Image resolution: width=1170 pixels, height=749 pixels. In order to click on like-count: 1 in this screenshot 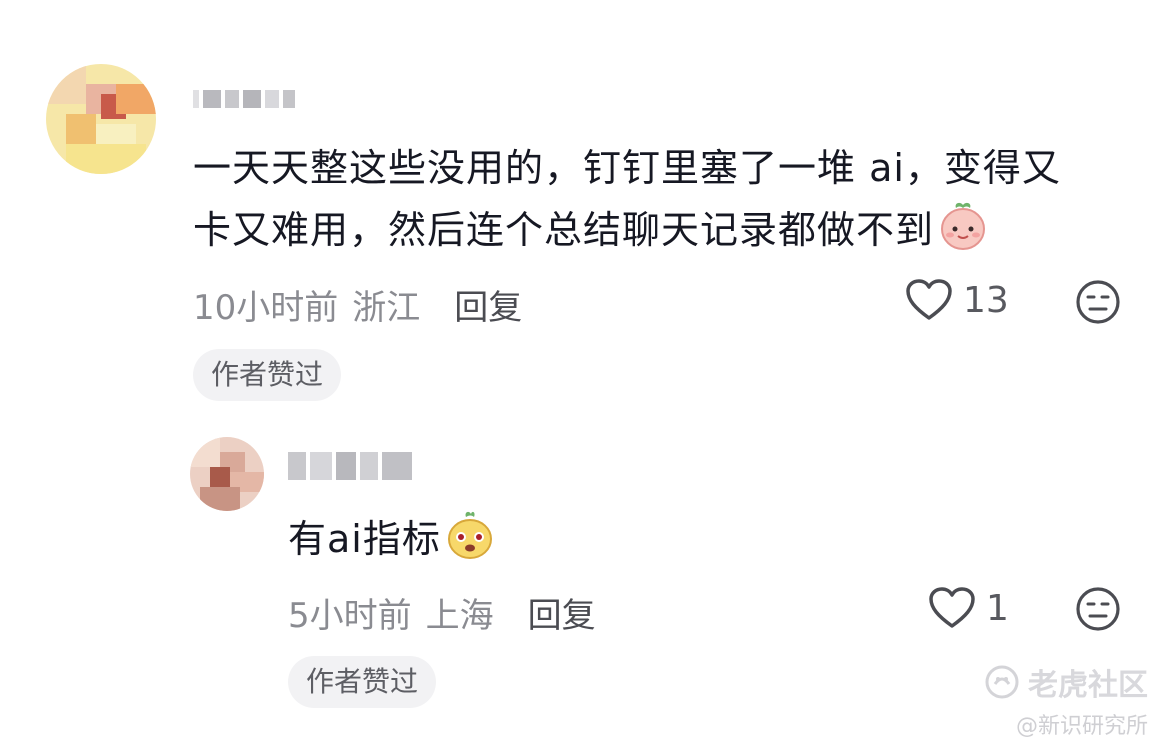, I will do `click(997, 608)`.